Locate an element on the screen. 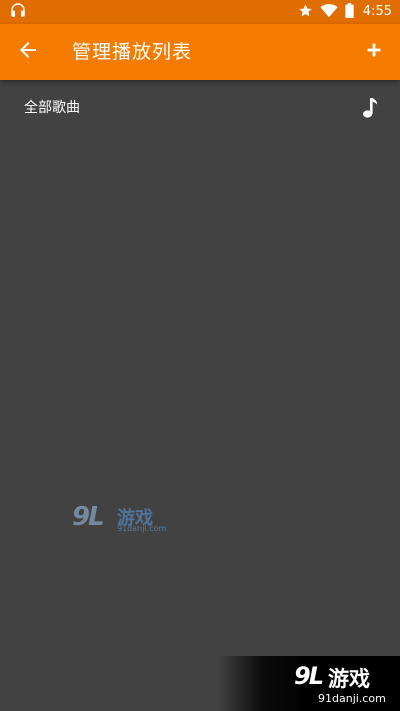 This screenshot has width=400, height=711. status-left-icons is located at coordinates (18, 12).